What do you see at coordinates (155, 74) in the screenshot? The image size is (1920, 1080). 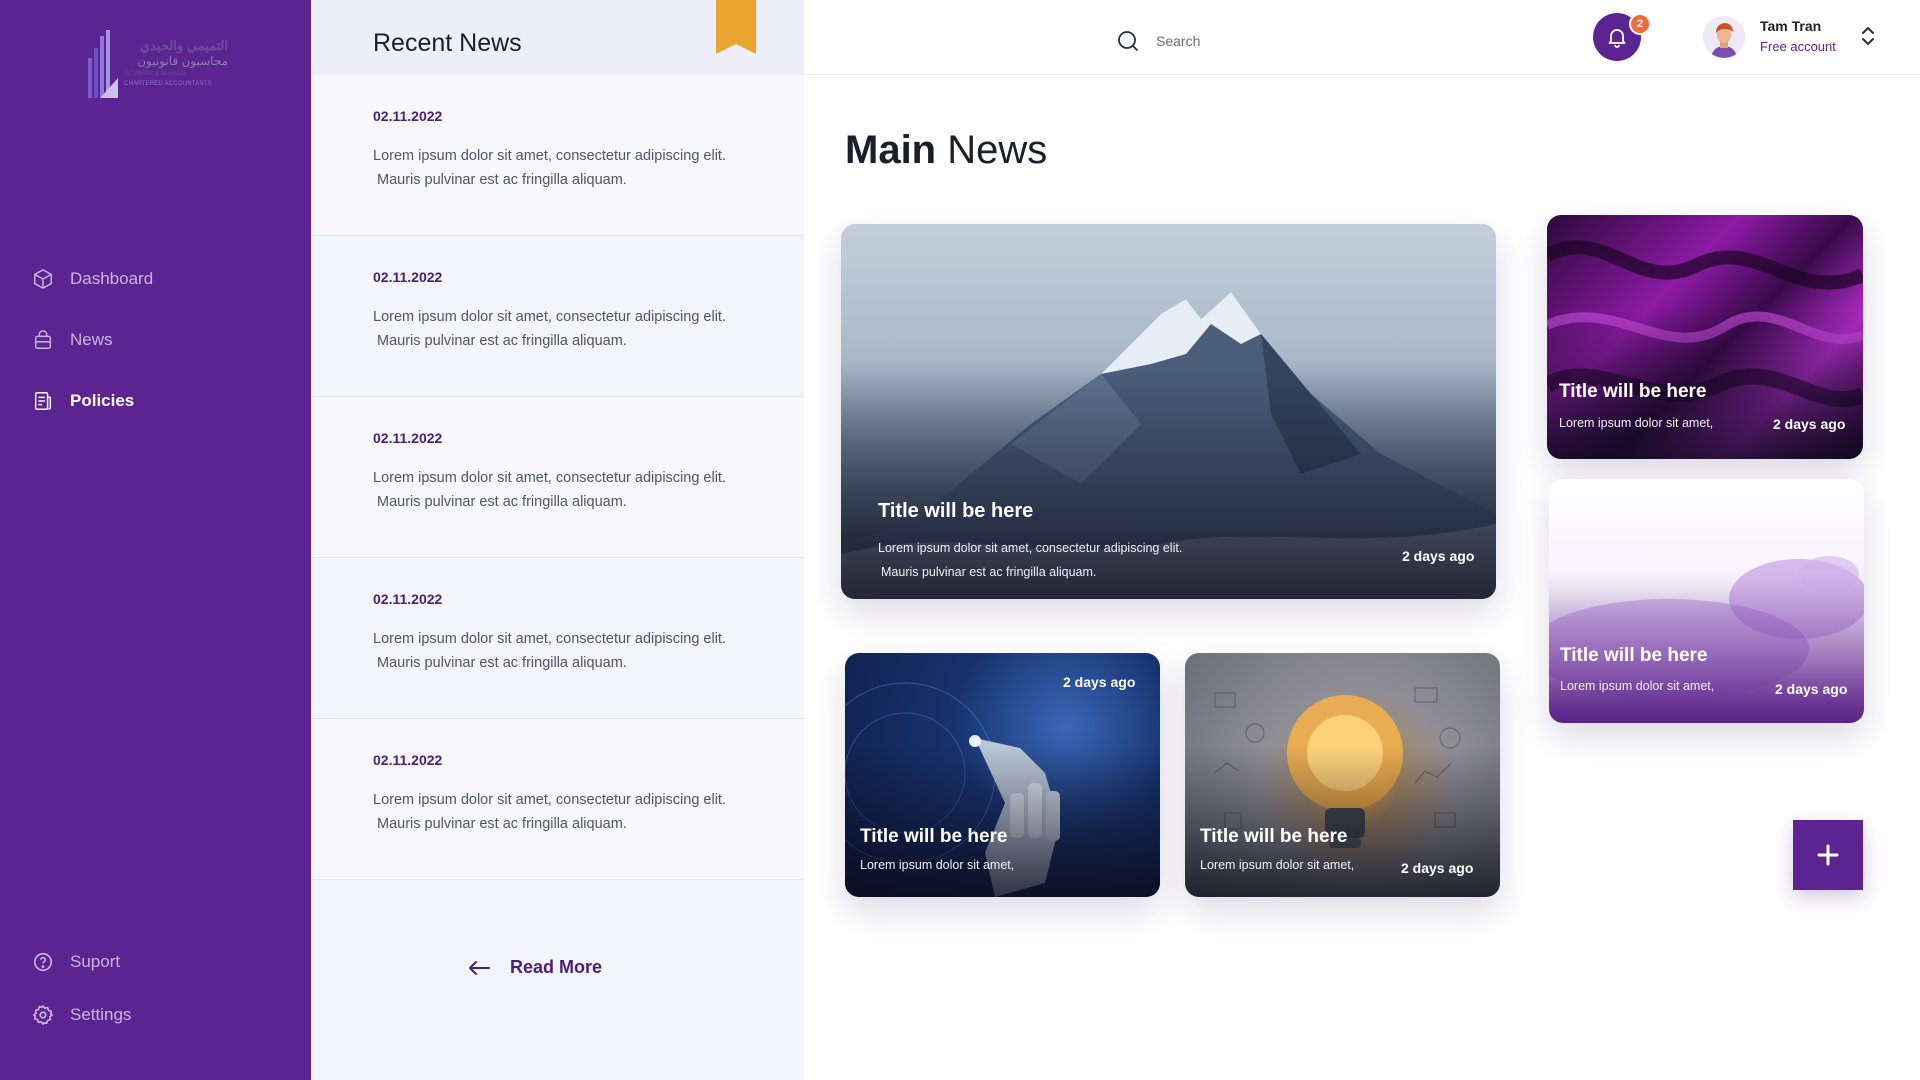 I see `logo-english-name: ALTAMIMI & ALHAIDI` at bounding box center [155, 74].